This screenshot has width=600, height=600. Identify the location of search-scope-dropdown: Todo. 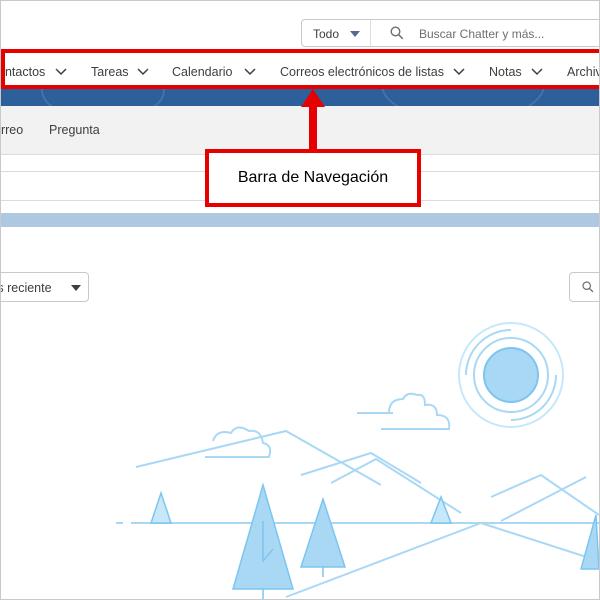
(336, 33).